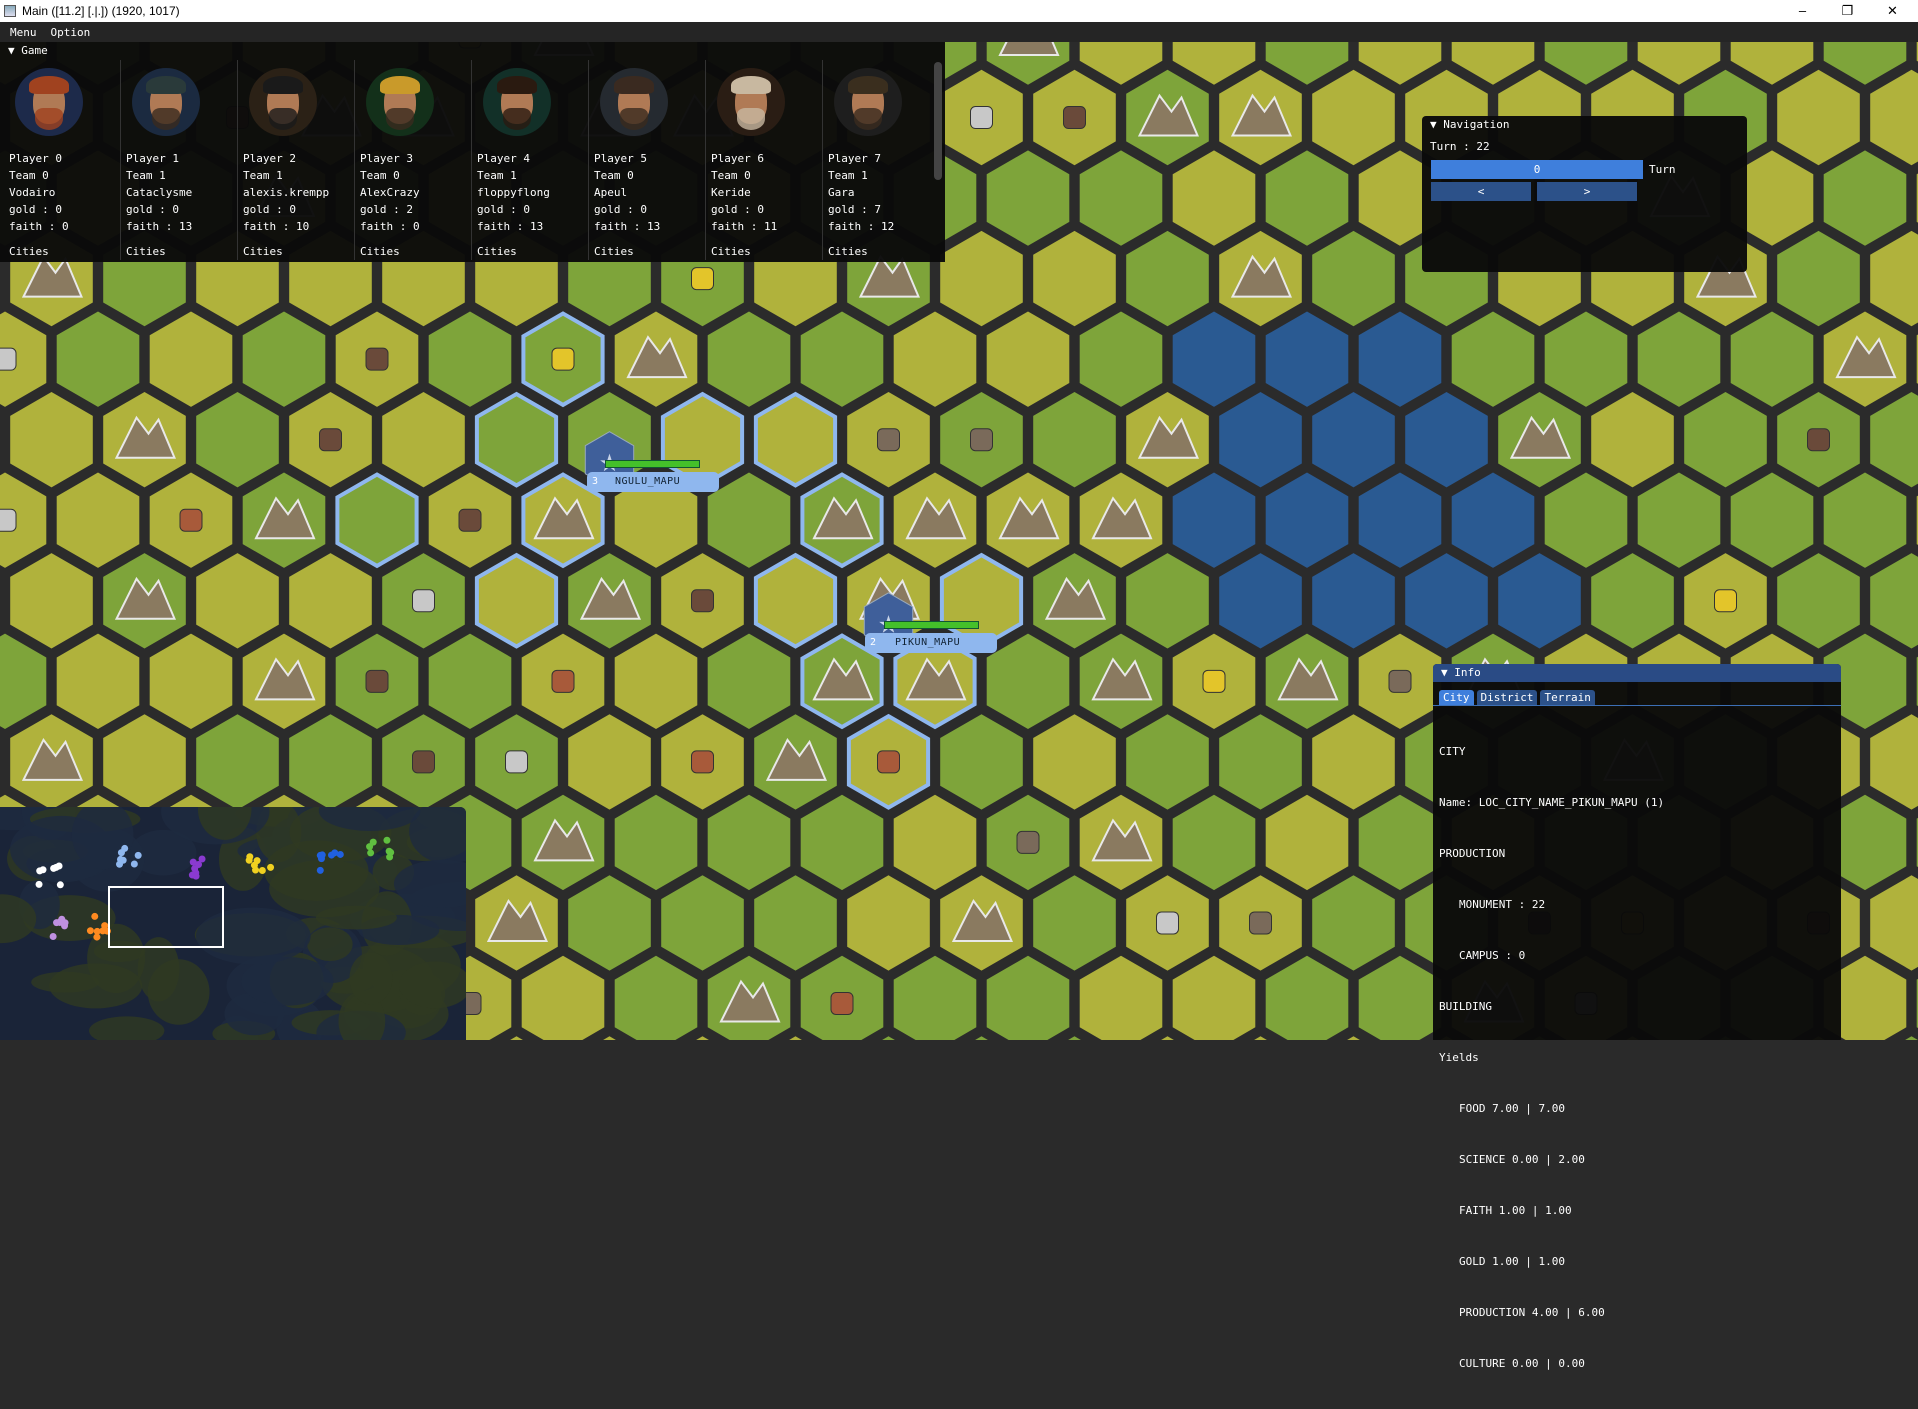 This screenshot has width=1918, height=1409. Describe the element at coordinates (472, 51) in the screenshot. I see `game-panel-header: ▼ Game` at that location.